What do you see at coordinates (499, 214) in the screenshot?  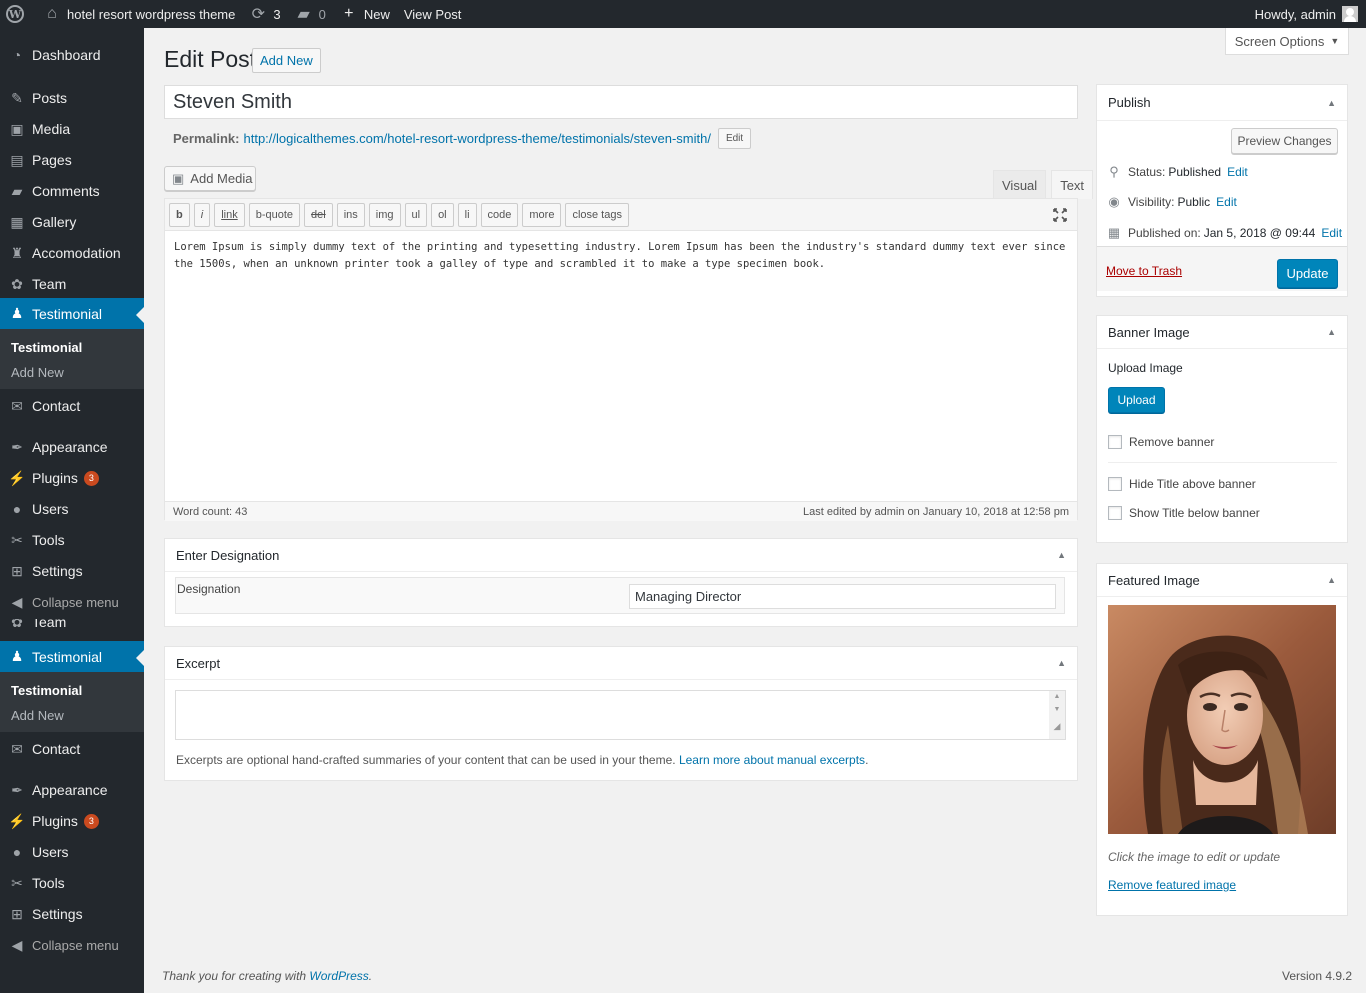 I see `qt-code-button: code` at bounding box center [499, 214].